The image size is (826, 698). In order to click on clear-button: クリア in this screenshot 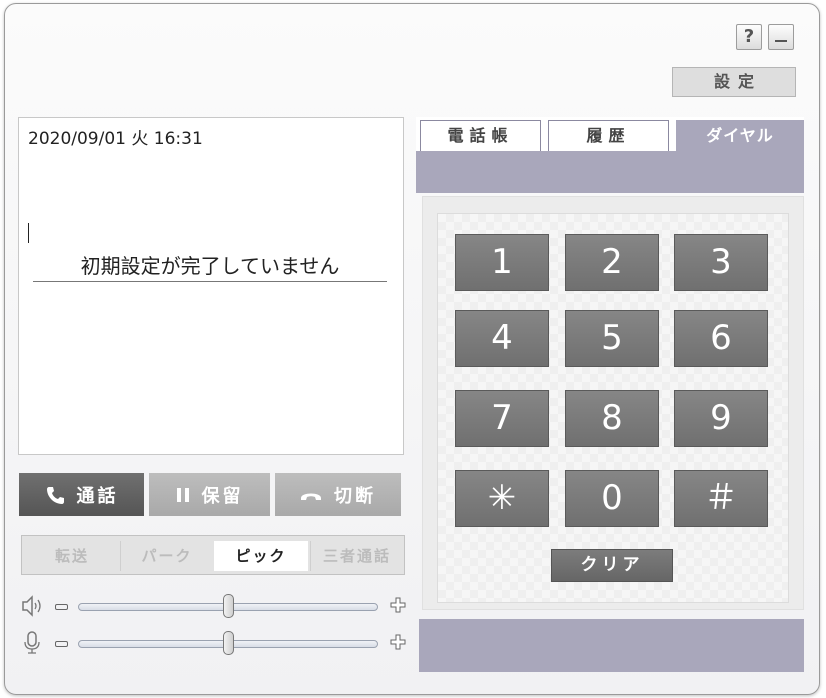, I will do `click(612, 565)`.